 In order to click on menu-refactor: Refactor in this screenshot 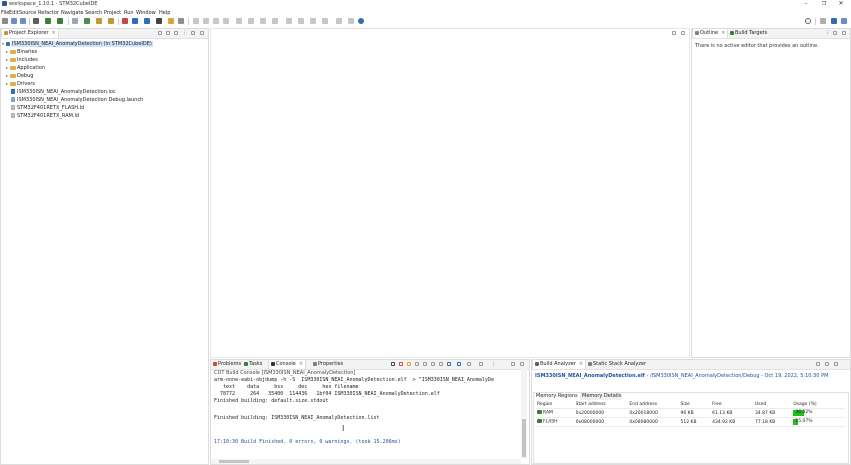, I will do `click(48, 13)`.